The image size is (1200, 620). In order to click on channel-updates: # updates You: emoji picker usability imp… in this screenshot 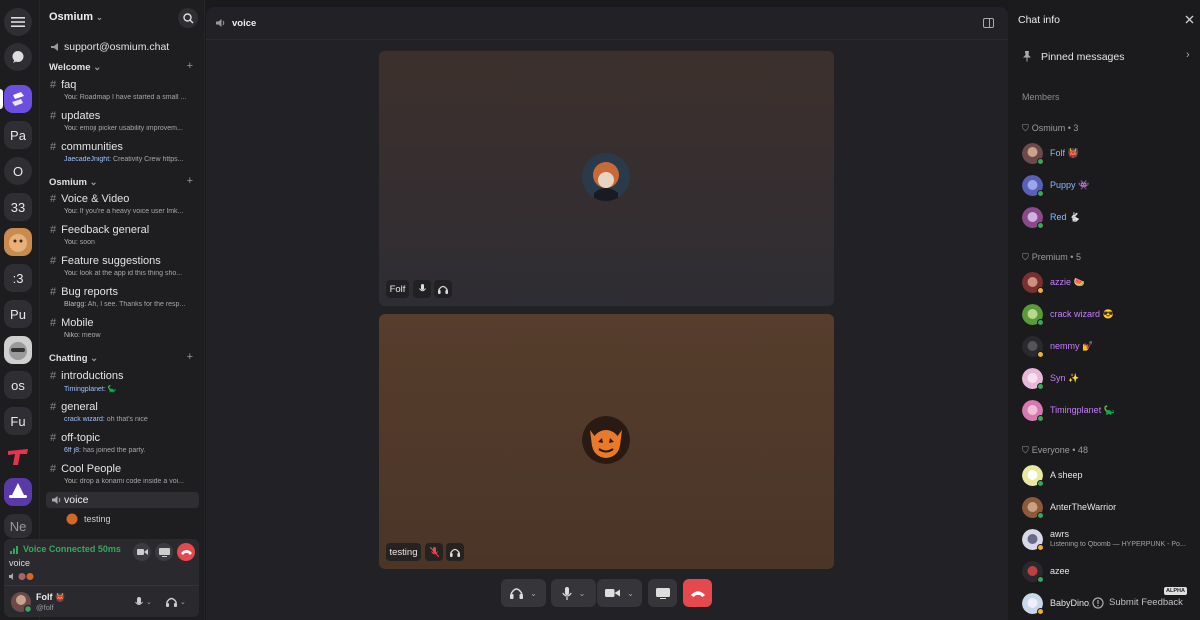, I will do `click(122, 123)`.